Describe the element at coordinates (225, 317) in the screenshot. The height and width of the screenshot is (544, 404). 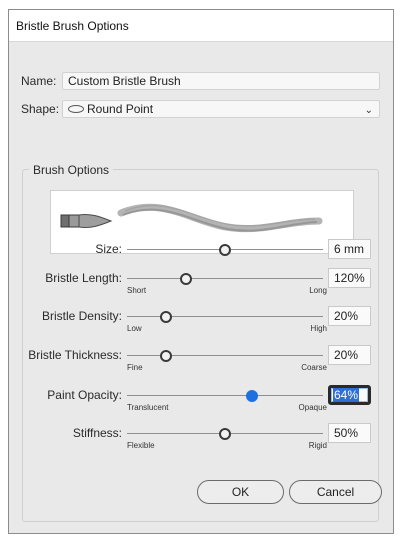
I see `bristle-density-track` at that location.